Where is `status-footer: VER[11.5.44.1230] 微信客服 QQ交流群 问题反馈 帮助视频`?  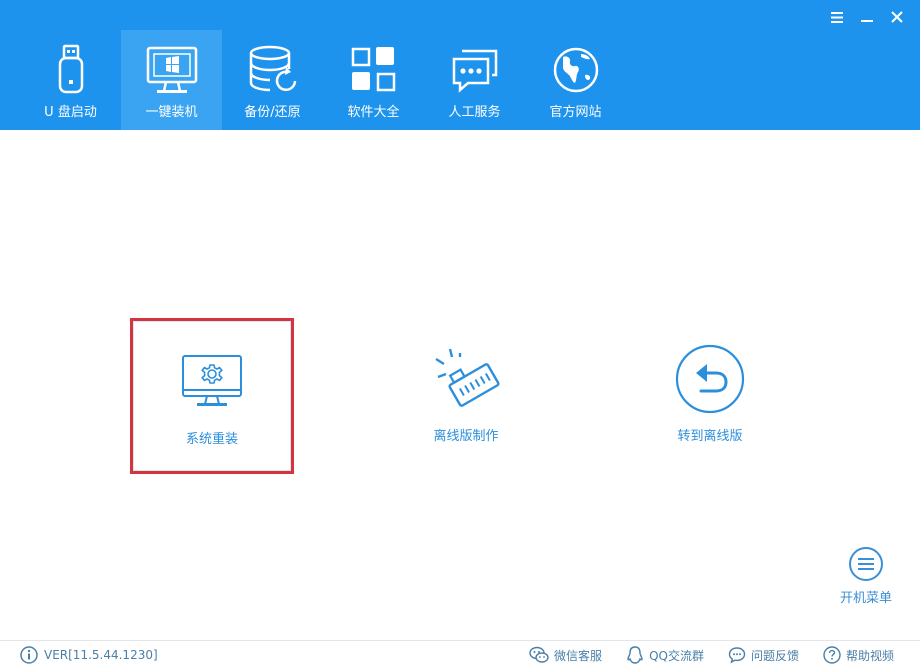
status-footer: VER[11.5.44.1230] 微信客服 QQ交流群 问题反馈 帮助视频 is located at coordinates (460, 655).